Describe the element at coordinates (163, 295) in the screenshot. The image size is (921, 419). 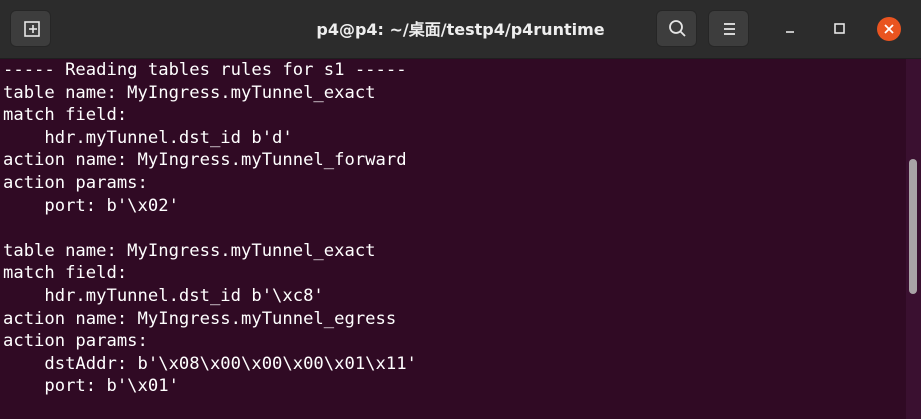
I see `terminal-line: hdr.myTunnel.dst_id b'\xc8'` at that location.